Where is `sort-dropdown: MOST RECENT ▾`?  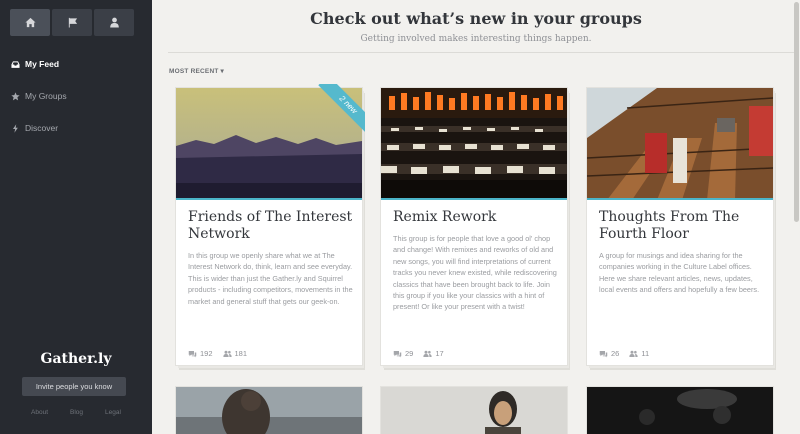 sort-dropdown: MOST RECENT ▾ is located at coordinates (196, 71).